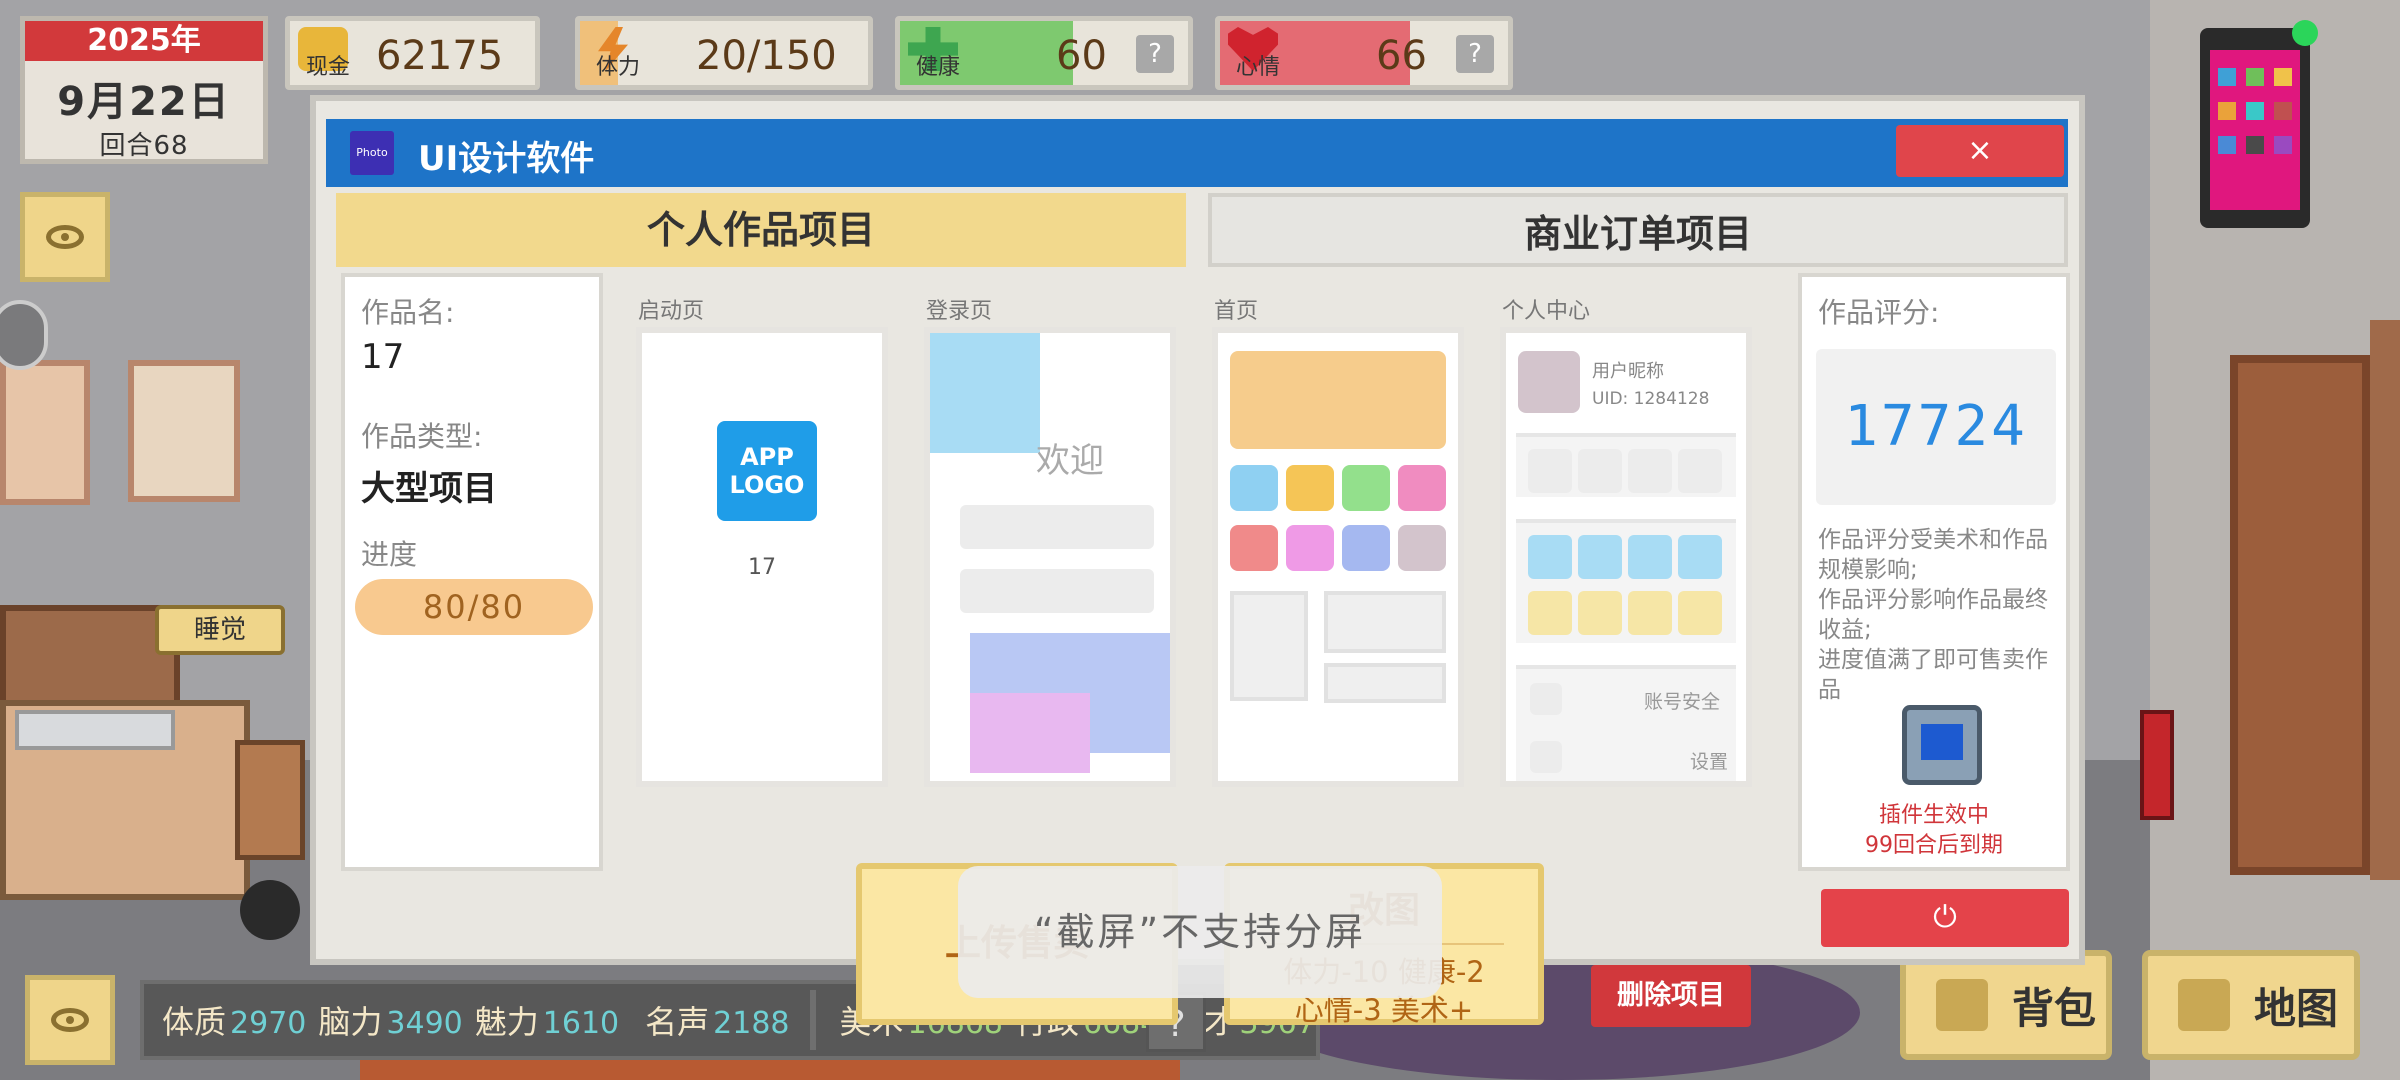 Image resolution: width=2400 pixels, height=1080 pixels. What do you see at coordinates (1364, 53) in the screenshot?
I see `mood-stat: 心情 66 ?` at bounding box center [1364, 53].